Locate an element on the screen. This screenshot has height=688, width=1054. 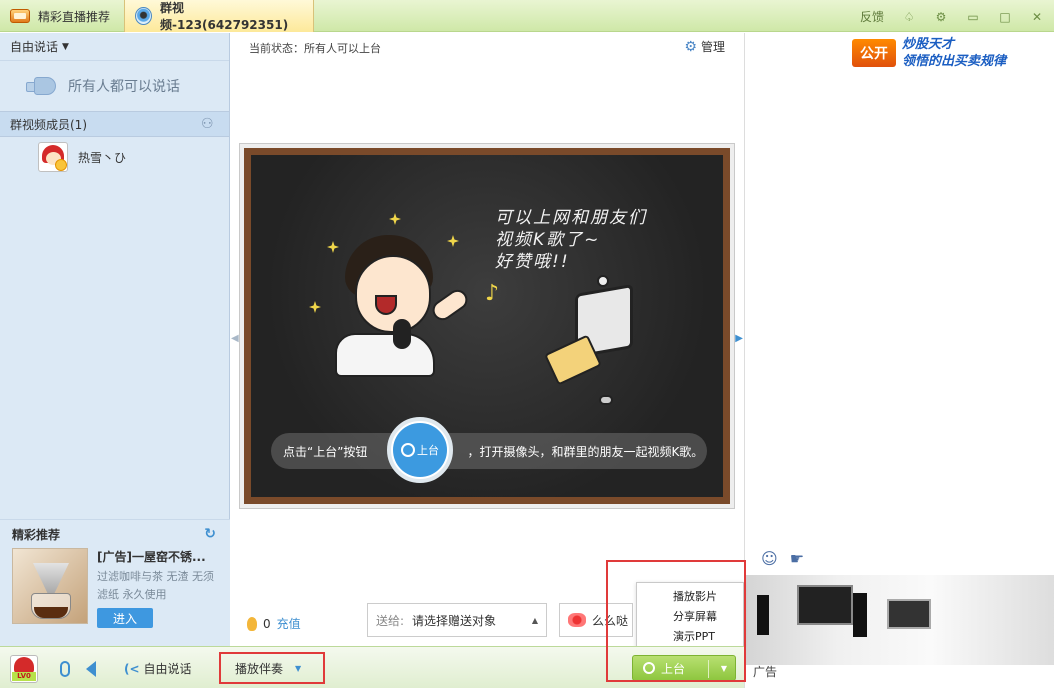
gear-icon: ⚙ is located at coordinates (690, 46).